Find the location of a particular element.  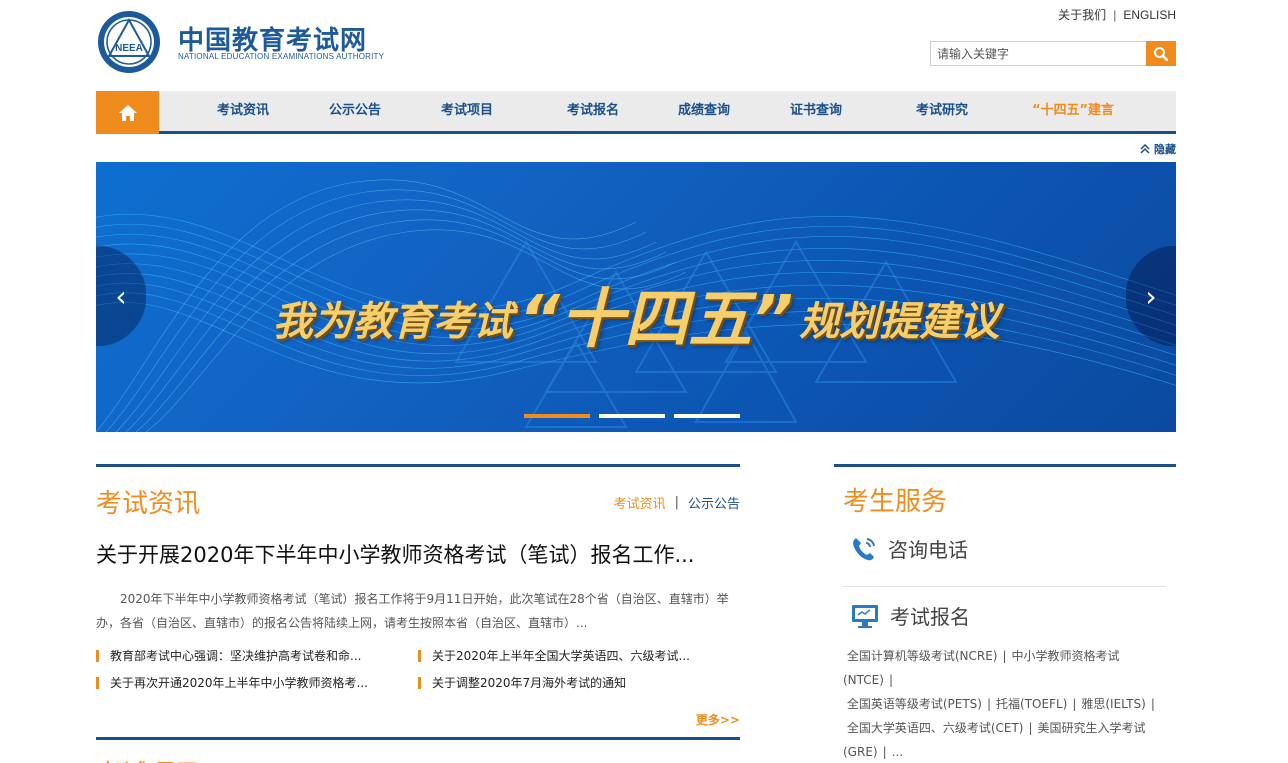

carousel-indicators is located at coordinates (632, 416).